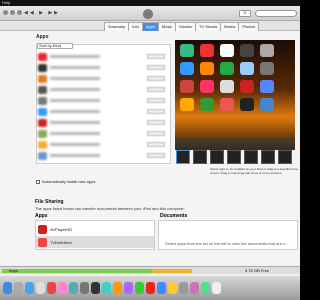  Describe the element at coordinates (42, 242) in the screenshot. I see `tvdefinition-icon` at that location.